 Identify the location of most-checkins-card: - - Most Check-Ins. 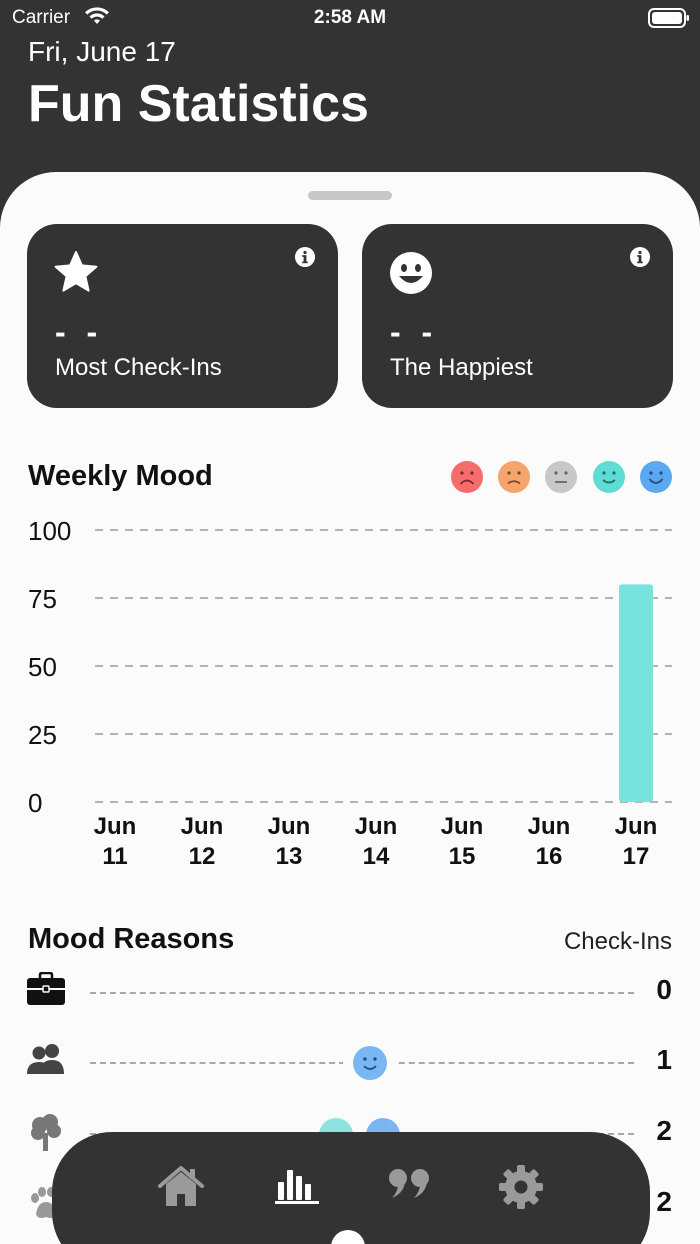
(182, 316).